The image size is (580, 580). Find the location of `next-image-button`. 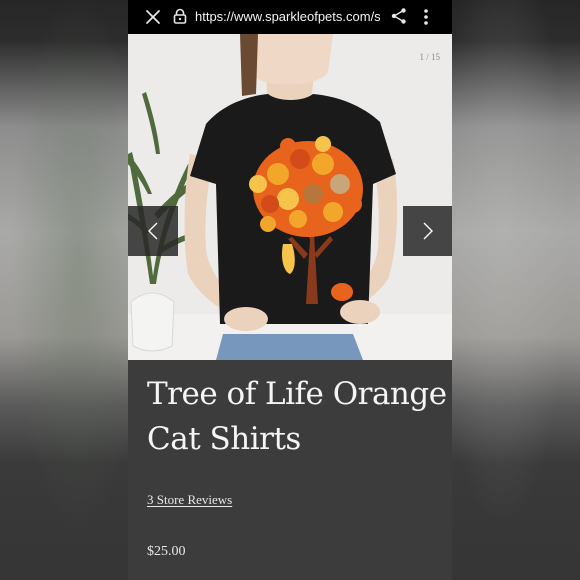

next-image-button is located at coordinates (427, 231).